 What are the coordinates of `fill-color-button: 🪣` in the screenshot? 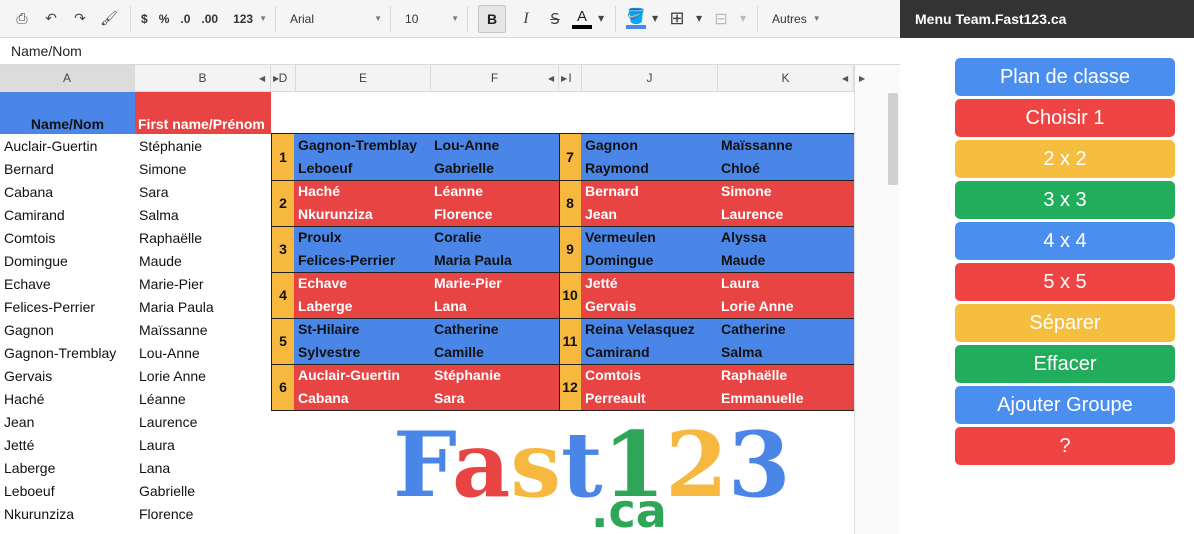 It's located at (636, 18).